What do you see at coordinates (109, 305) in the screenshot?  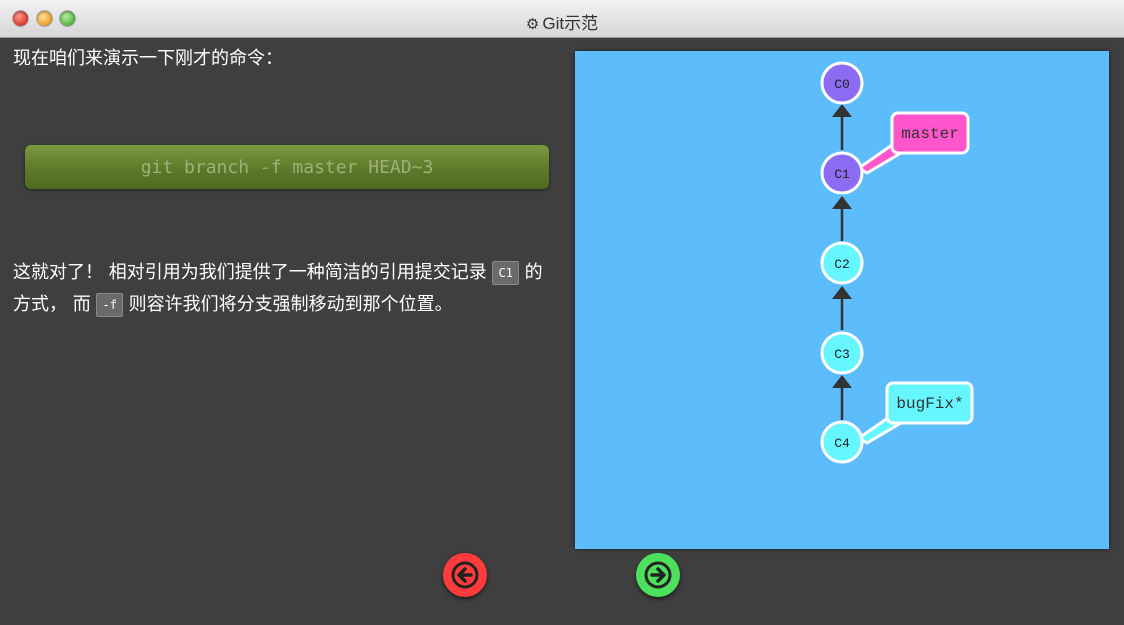 I see `code-force-flag: -f` at bounding box center [109, 305].